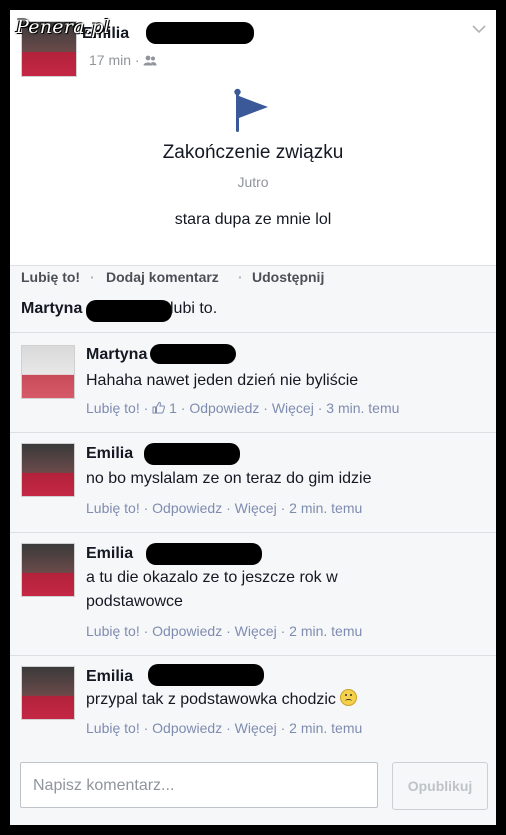 The width and height of the screenshot is (506, 835). I want to click on event-title: Zakończenie związku, so click(253, 152).